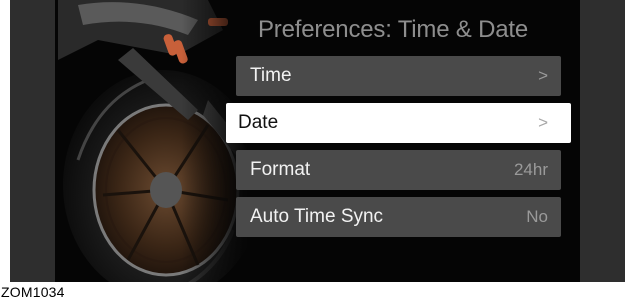  I want to click on right-bezel, so click(602, 141).